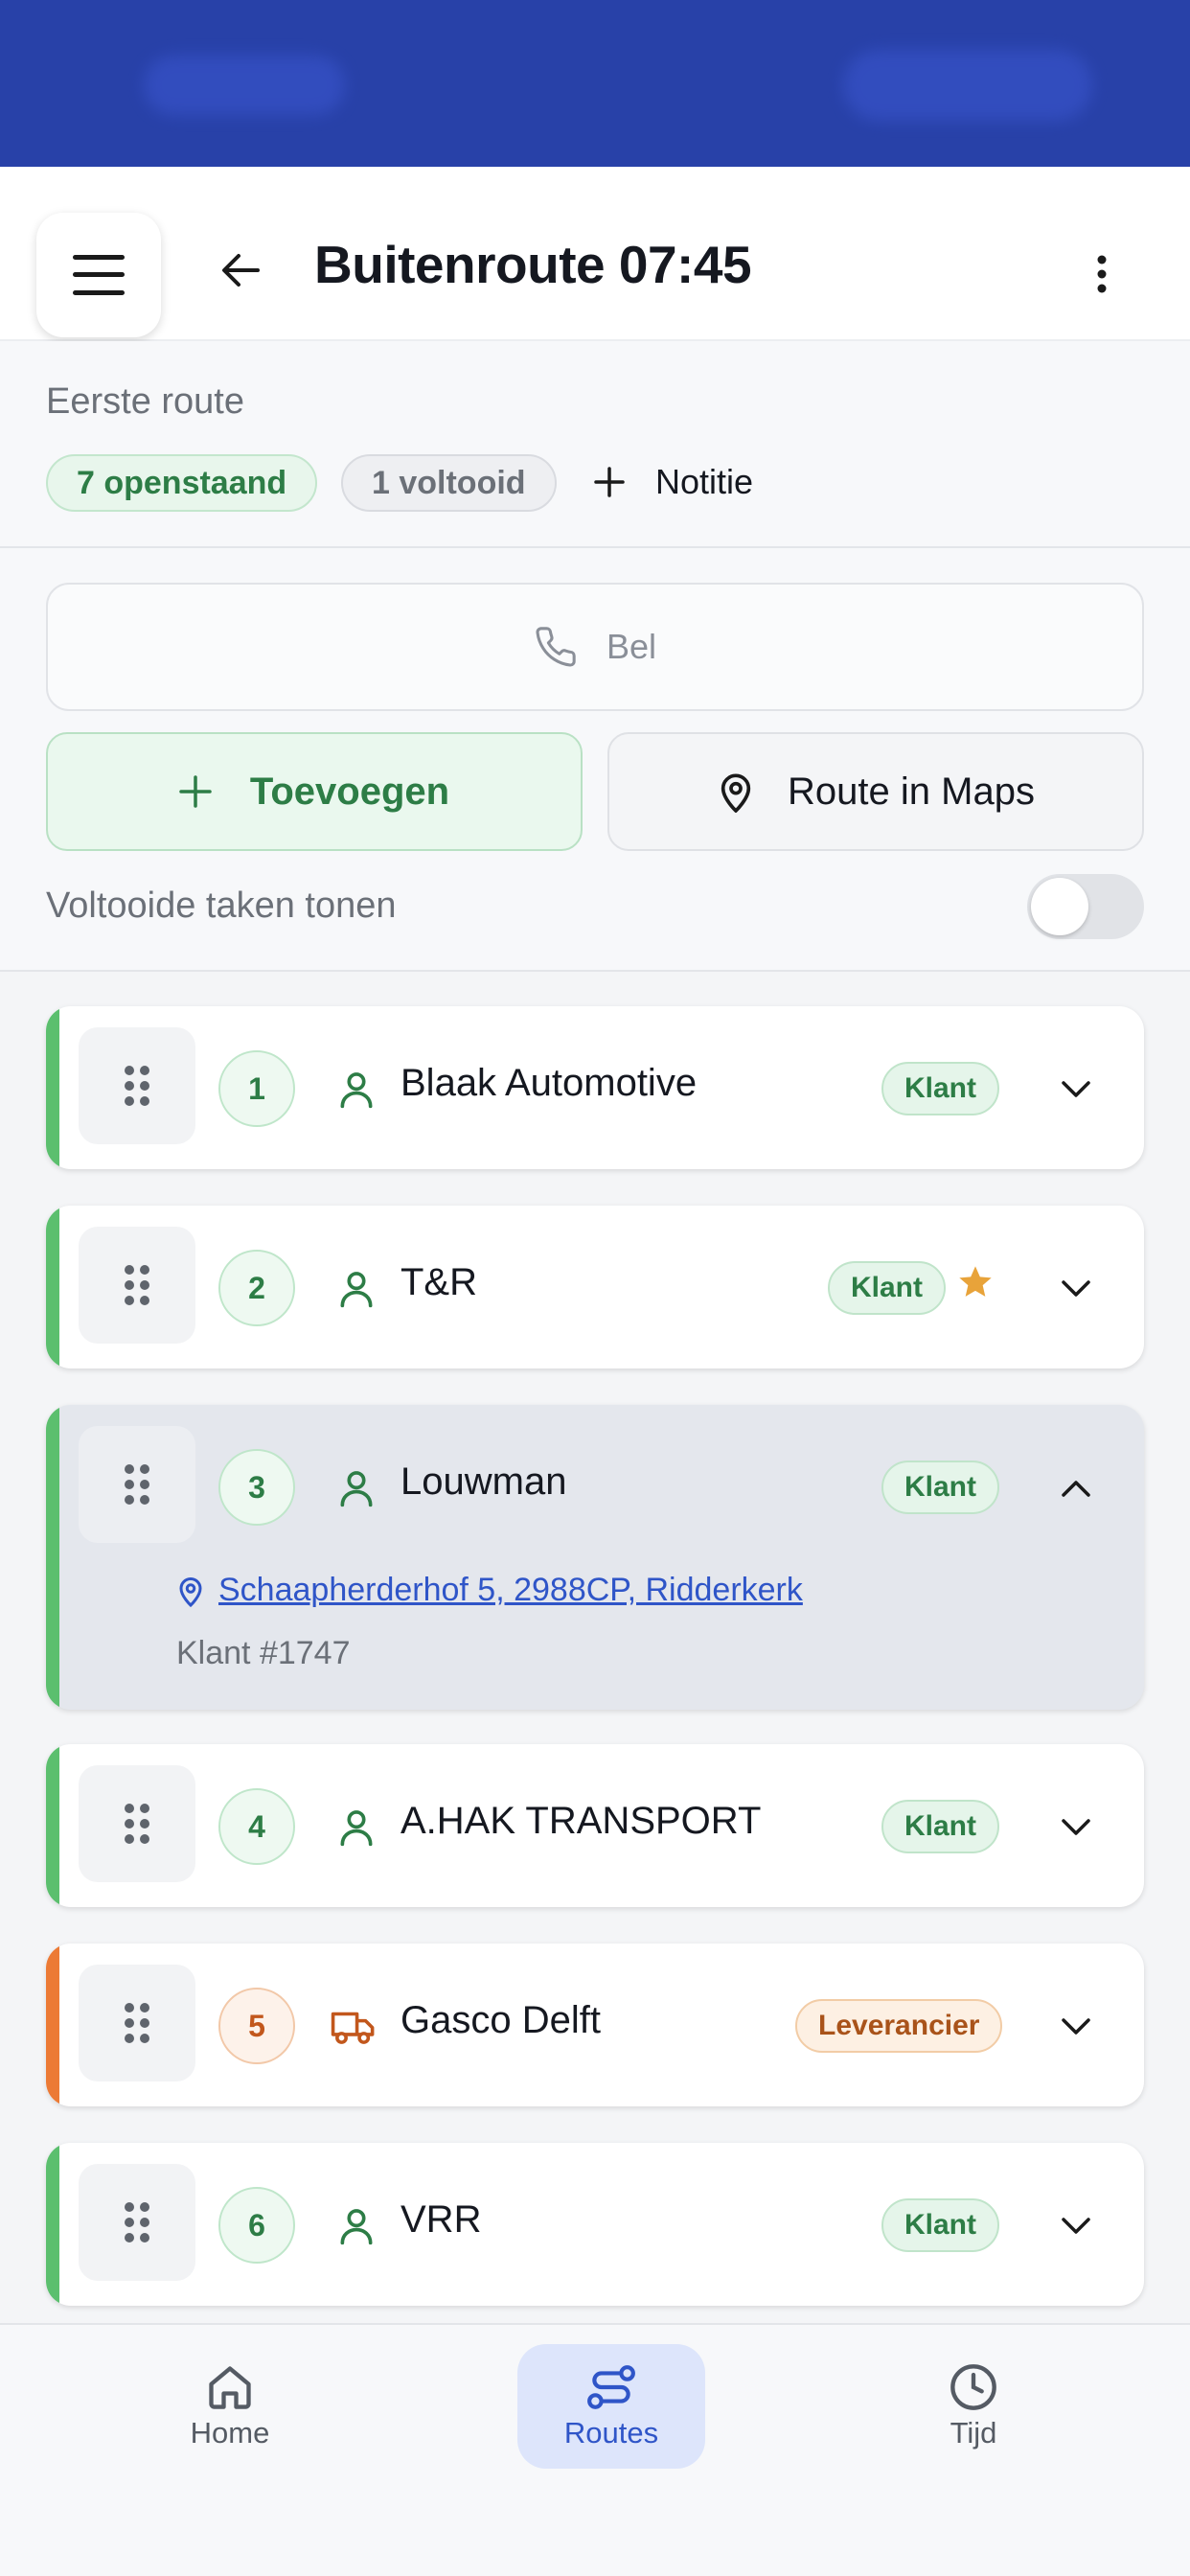  I want to click on add-note-button: Notitie, so click(673, 482).